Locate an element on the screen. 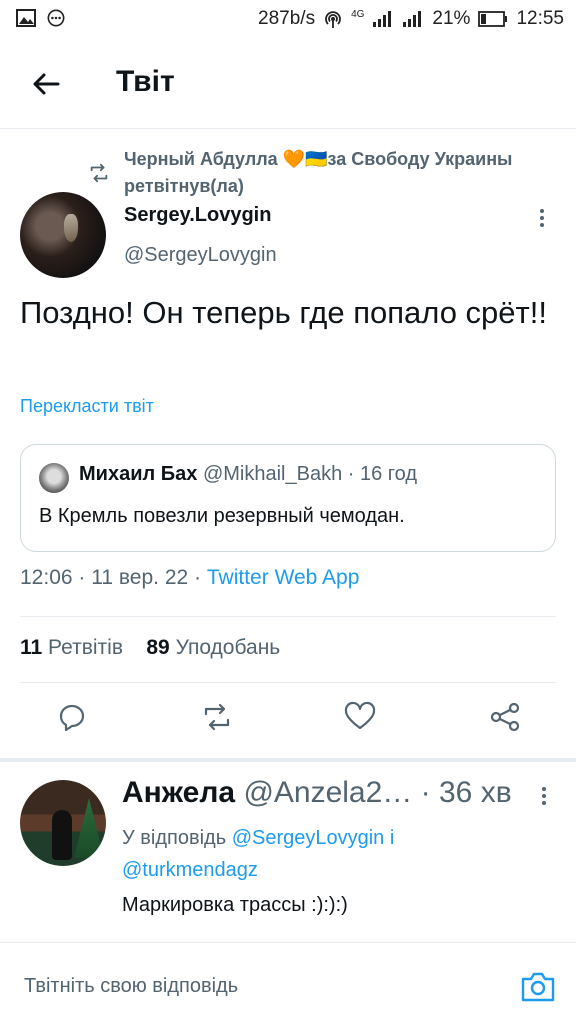  share-icon is located at coordinates (505, 717).